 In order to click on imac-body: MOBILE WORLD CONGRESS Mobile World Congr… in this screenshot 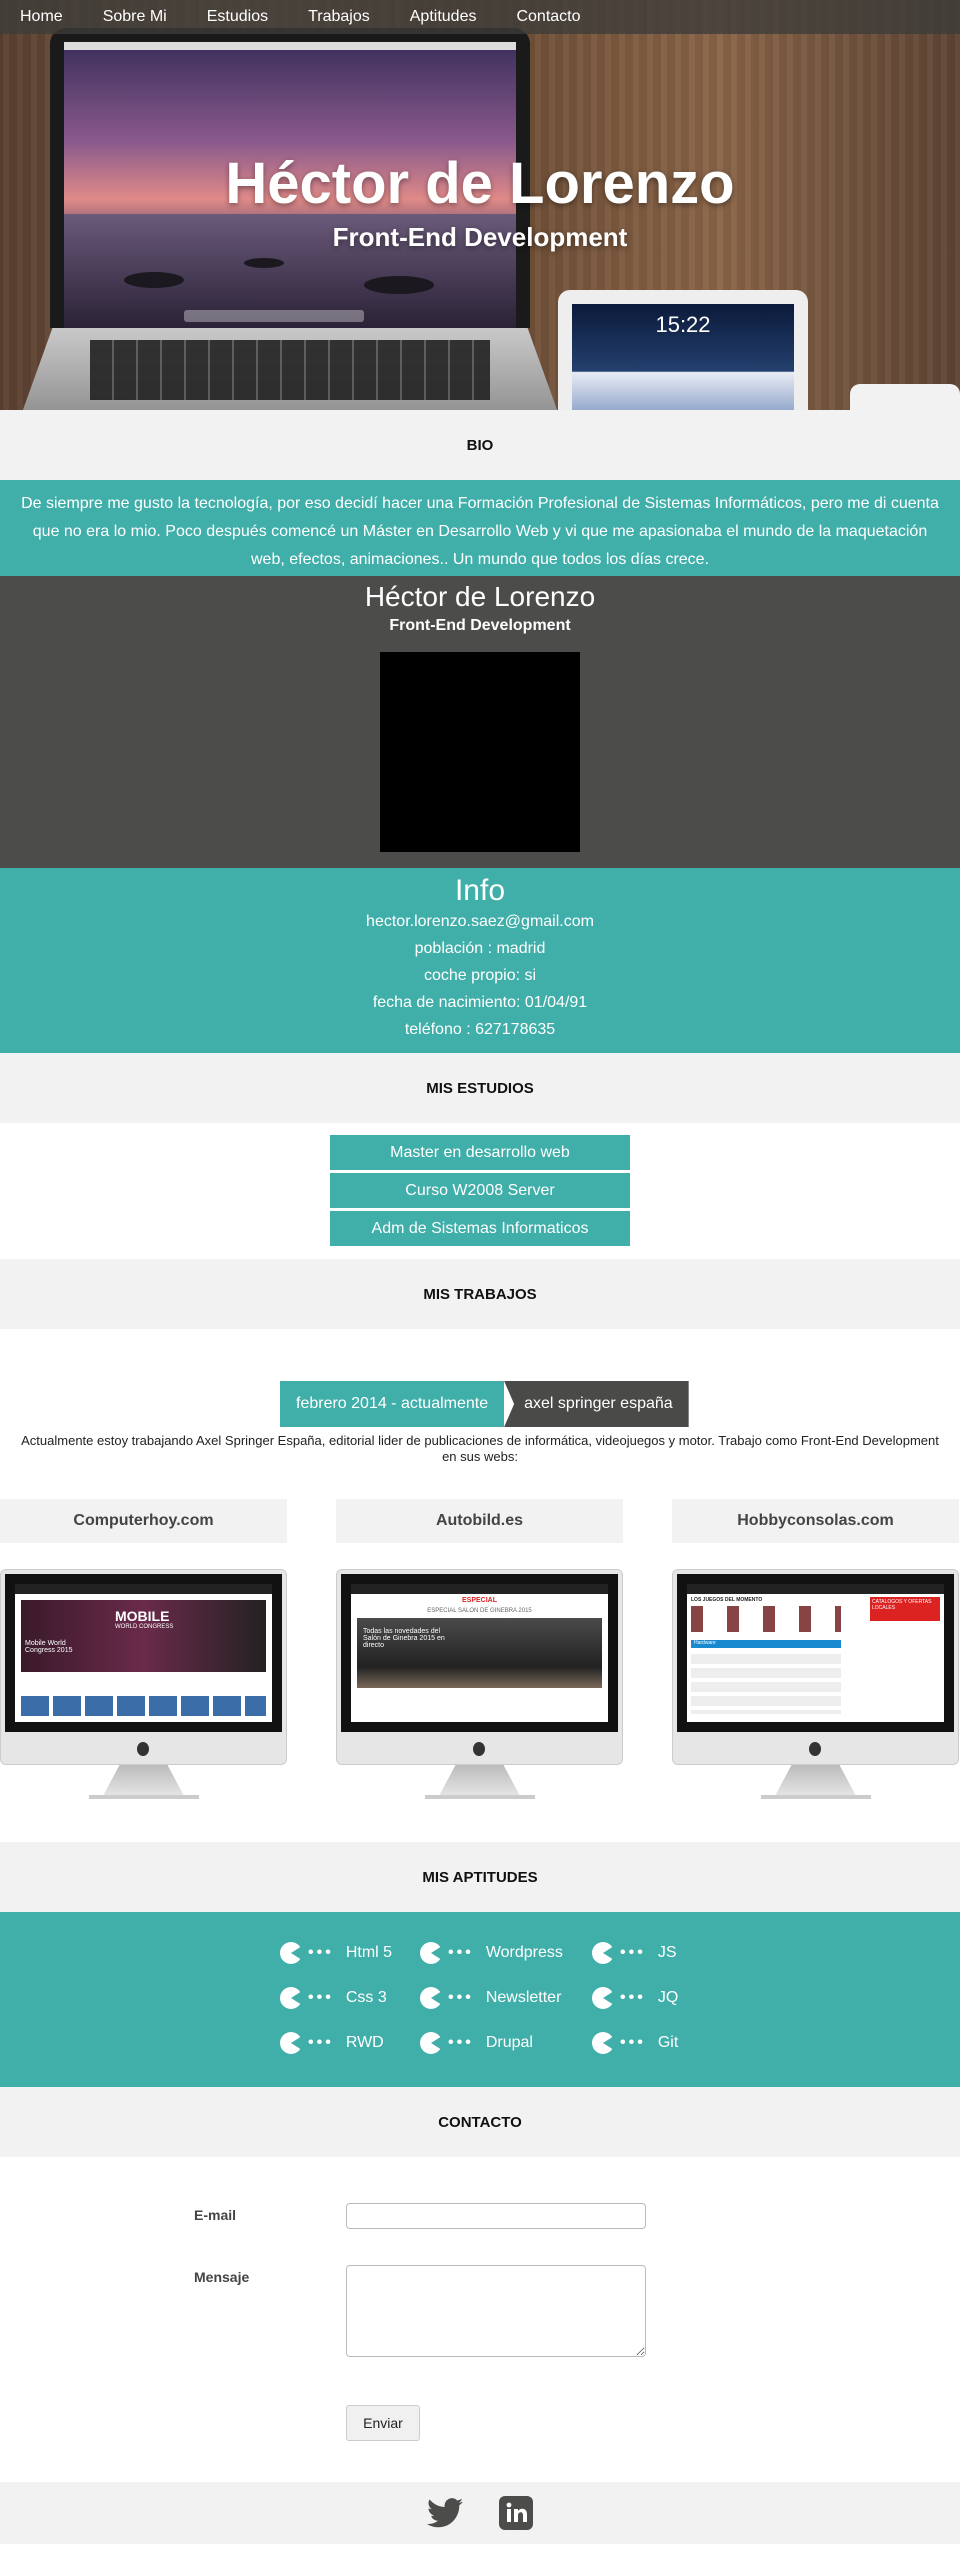, I will do `click(143, 1667)`.